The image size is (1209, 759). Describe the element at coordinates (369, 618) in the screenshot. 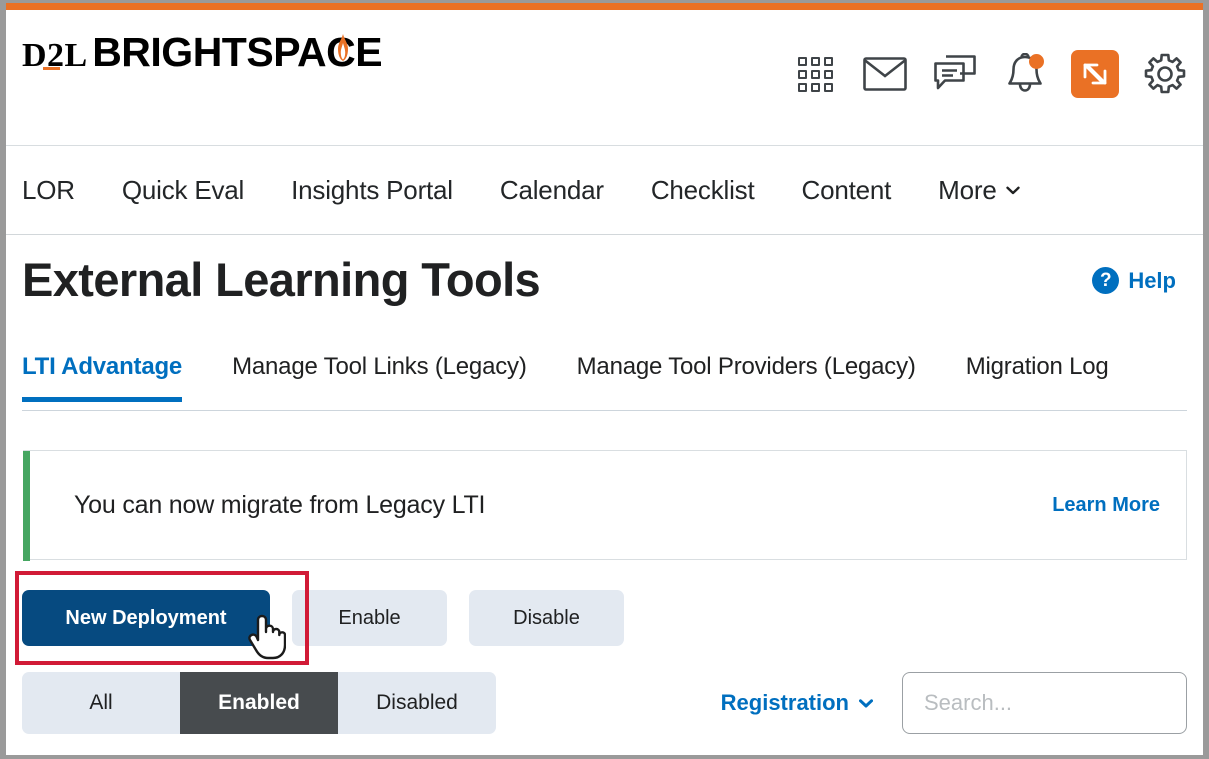

I see `enable-button: Enable` at that location.